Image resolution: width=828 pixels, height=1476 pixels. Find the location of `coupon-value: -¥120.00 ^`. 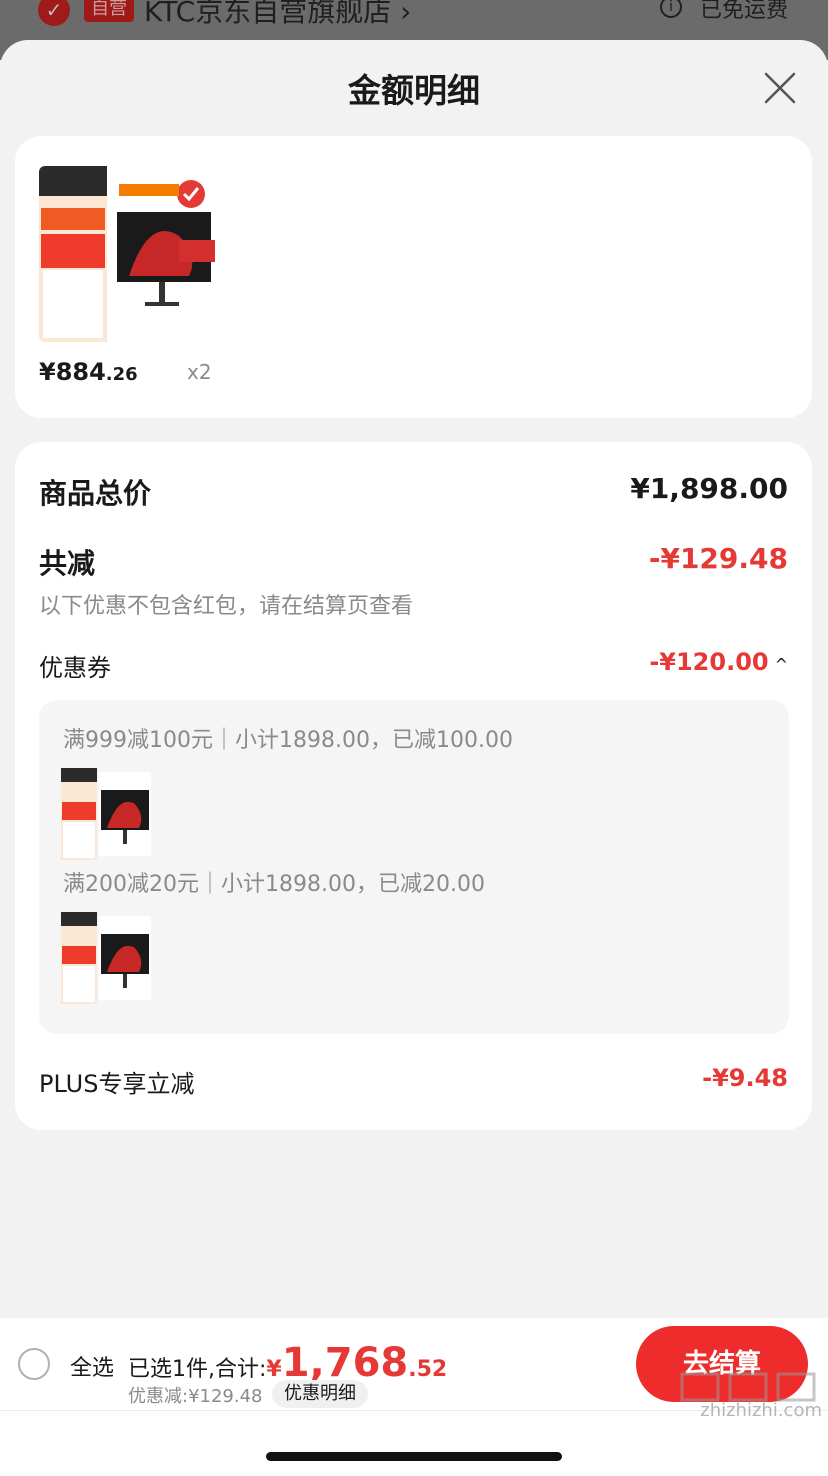

coupon-value: -¥120.00 ^ is located at coordinates (718, 662).